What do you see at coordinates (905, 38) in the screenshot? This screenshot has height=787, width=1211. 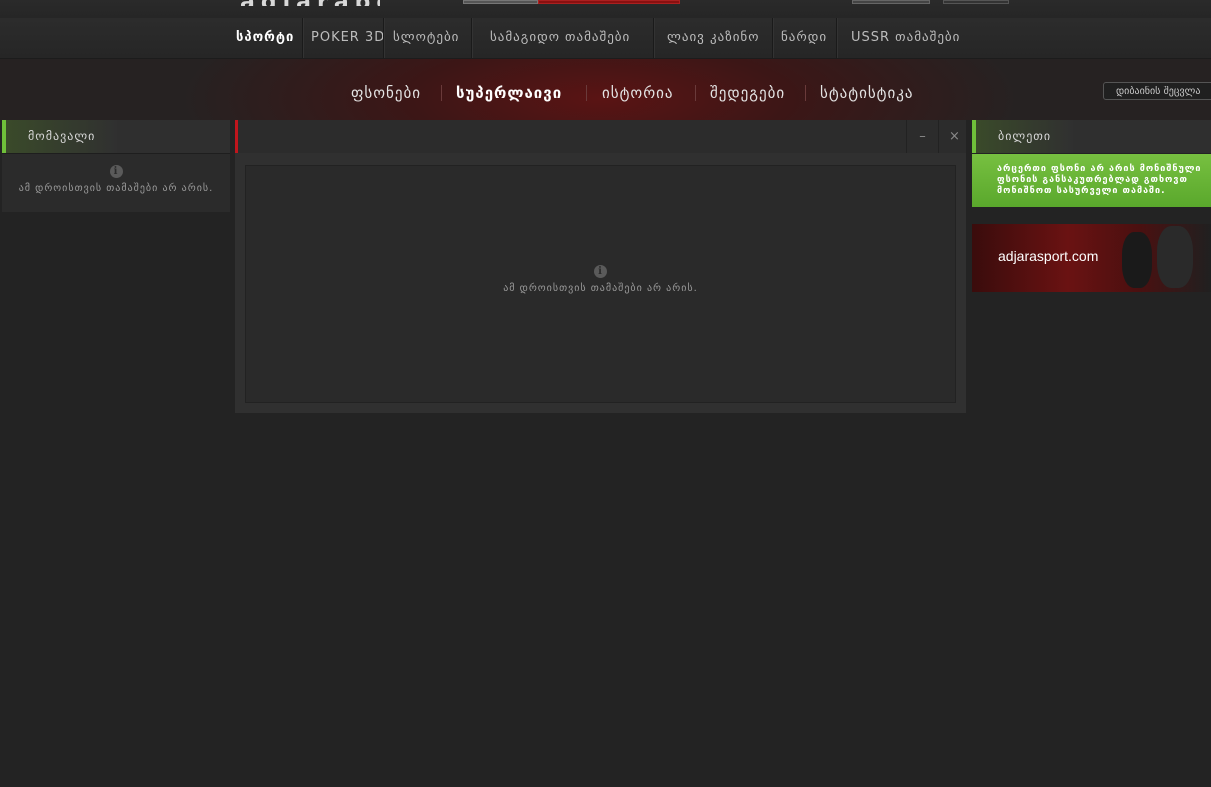 I see `nav-item-ussr-games: USSR თამაშები` at bounding box center [905, 38].